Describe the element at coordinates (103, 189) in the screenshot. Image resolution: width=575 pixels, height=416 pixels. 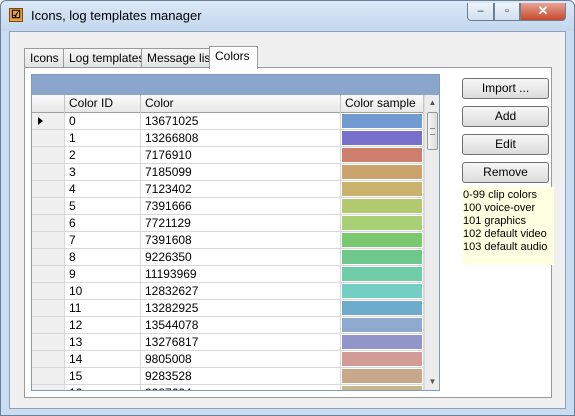
I see `color-id-cell: 4` at that location.